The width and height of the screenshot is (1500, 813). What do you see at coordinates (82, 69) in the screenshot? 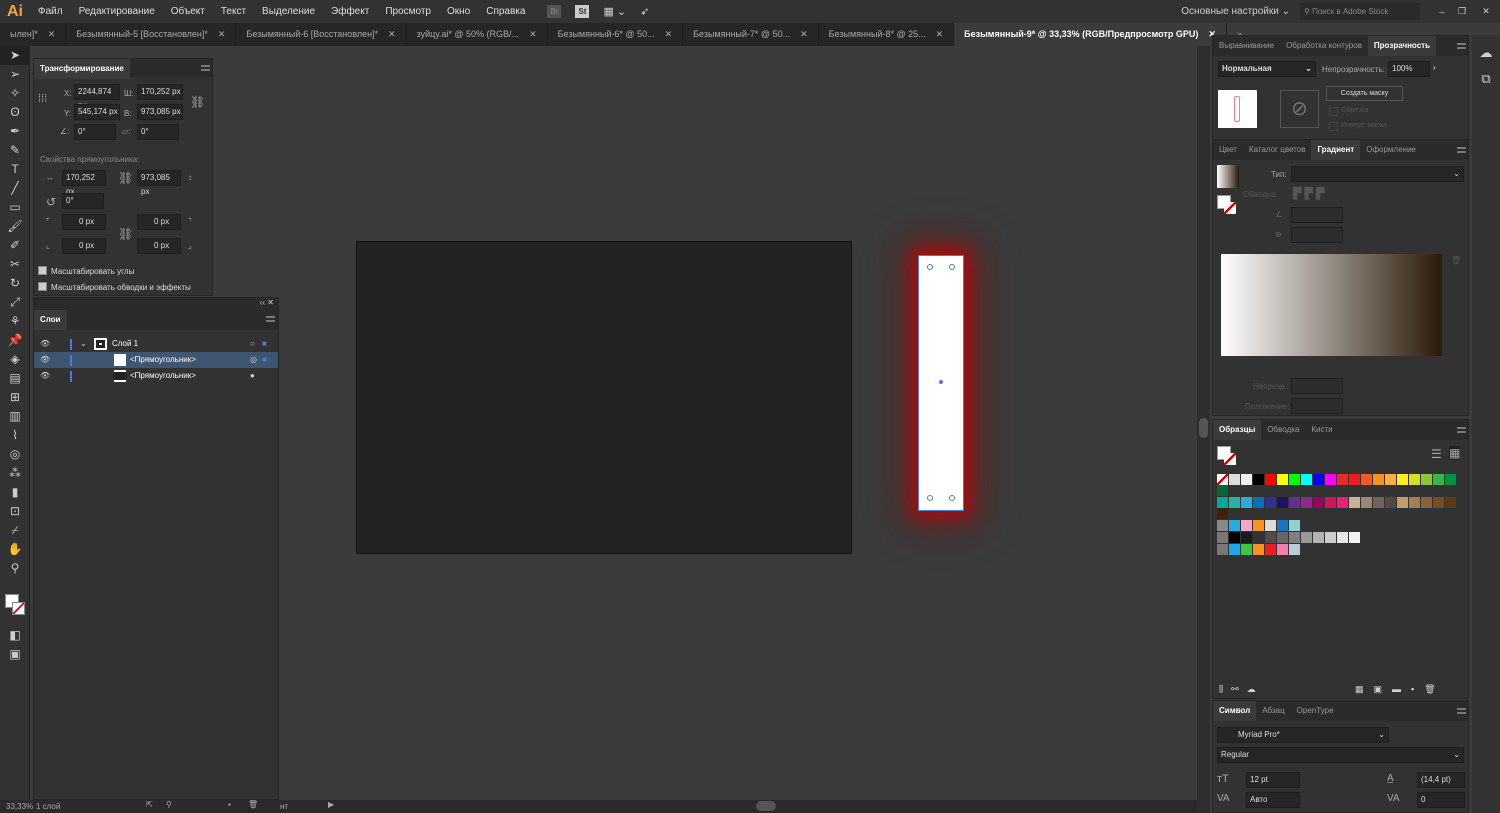
I see `transform-tab: Трансформирование` at bounding box center [82, 69].